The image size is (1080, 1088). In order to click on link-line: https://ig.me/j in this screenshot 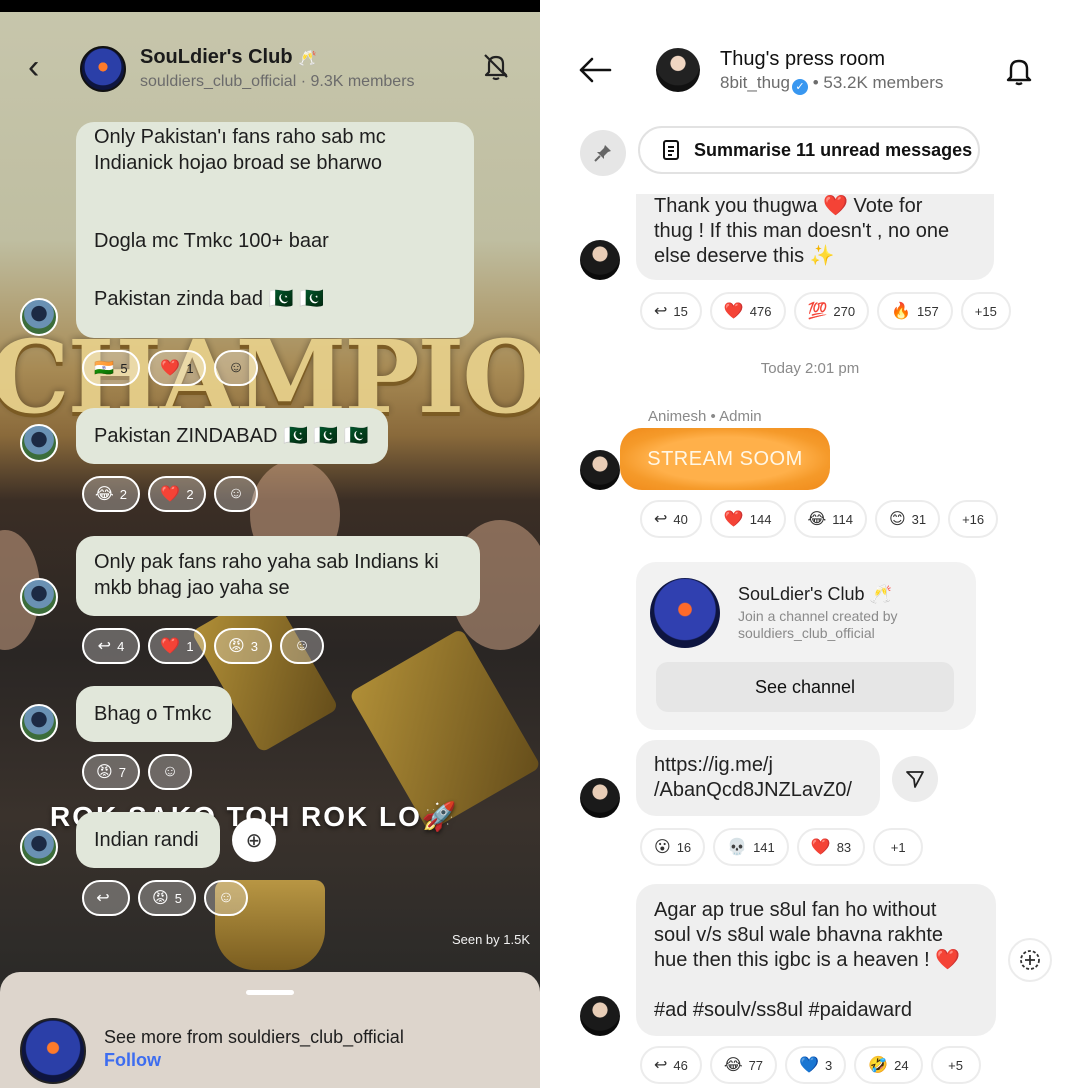, I will do `click(758, 765)`.